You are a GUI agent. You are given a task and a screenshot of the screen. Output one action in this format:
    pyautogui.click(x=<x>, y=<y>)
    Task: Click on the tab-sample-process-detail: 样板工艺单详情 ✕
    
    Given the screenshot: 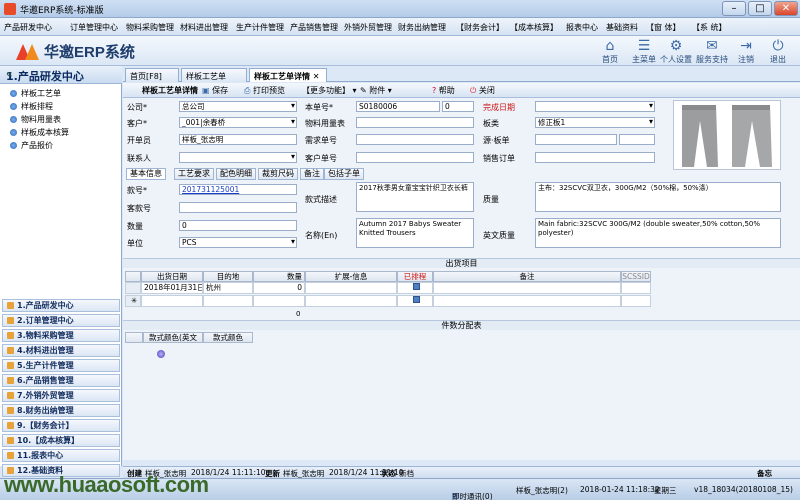 What is the action you would take?
    pyautogui.click(x=288, y=75)
    